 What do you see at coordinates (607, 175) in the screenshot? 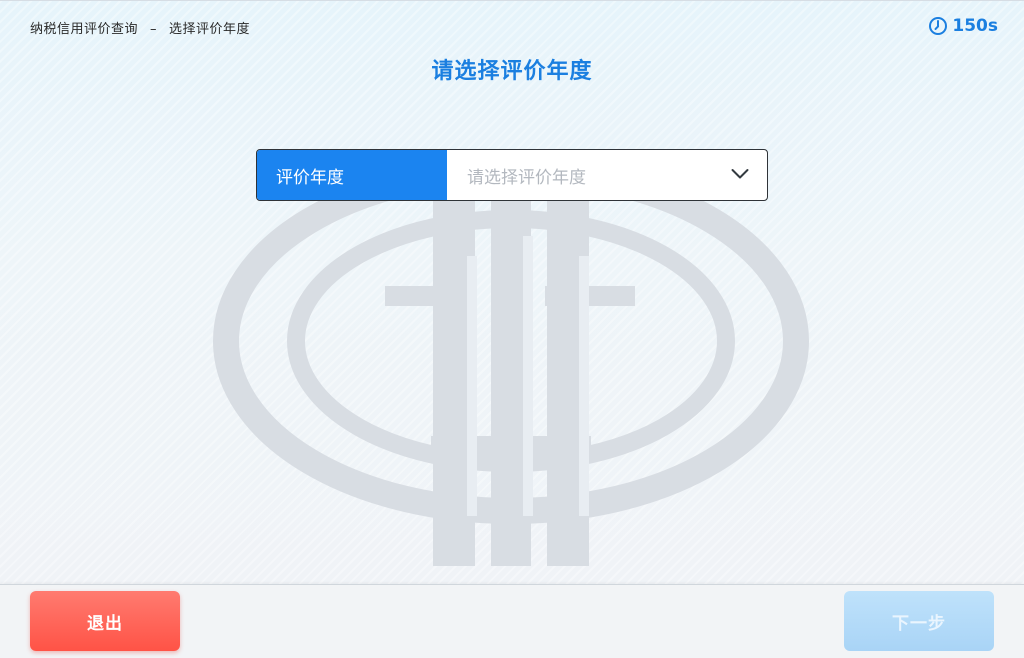
I see `year-select-field: 请选择评价年度` at bounding box center [607, 175].